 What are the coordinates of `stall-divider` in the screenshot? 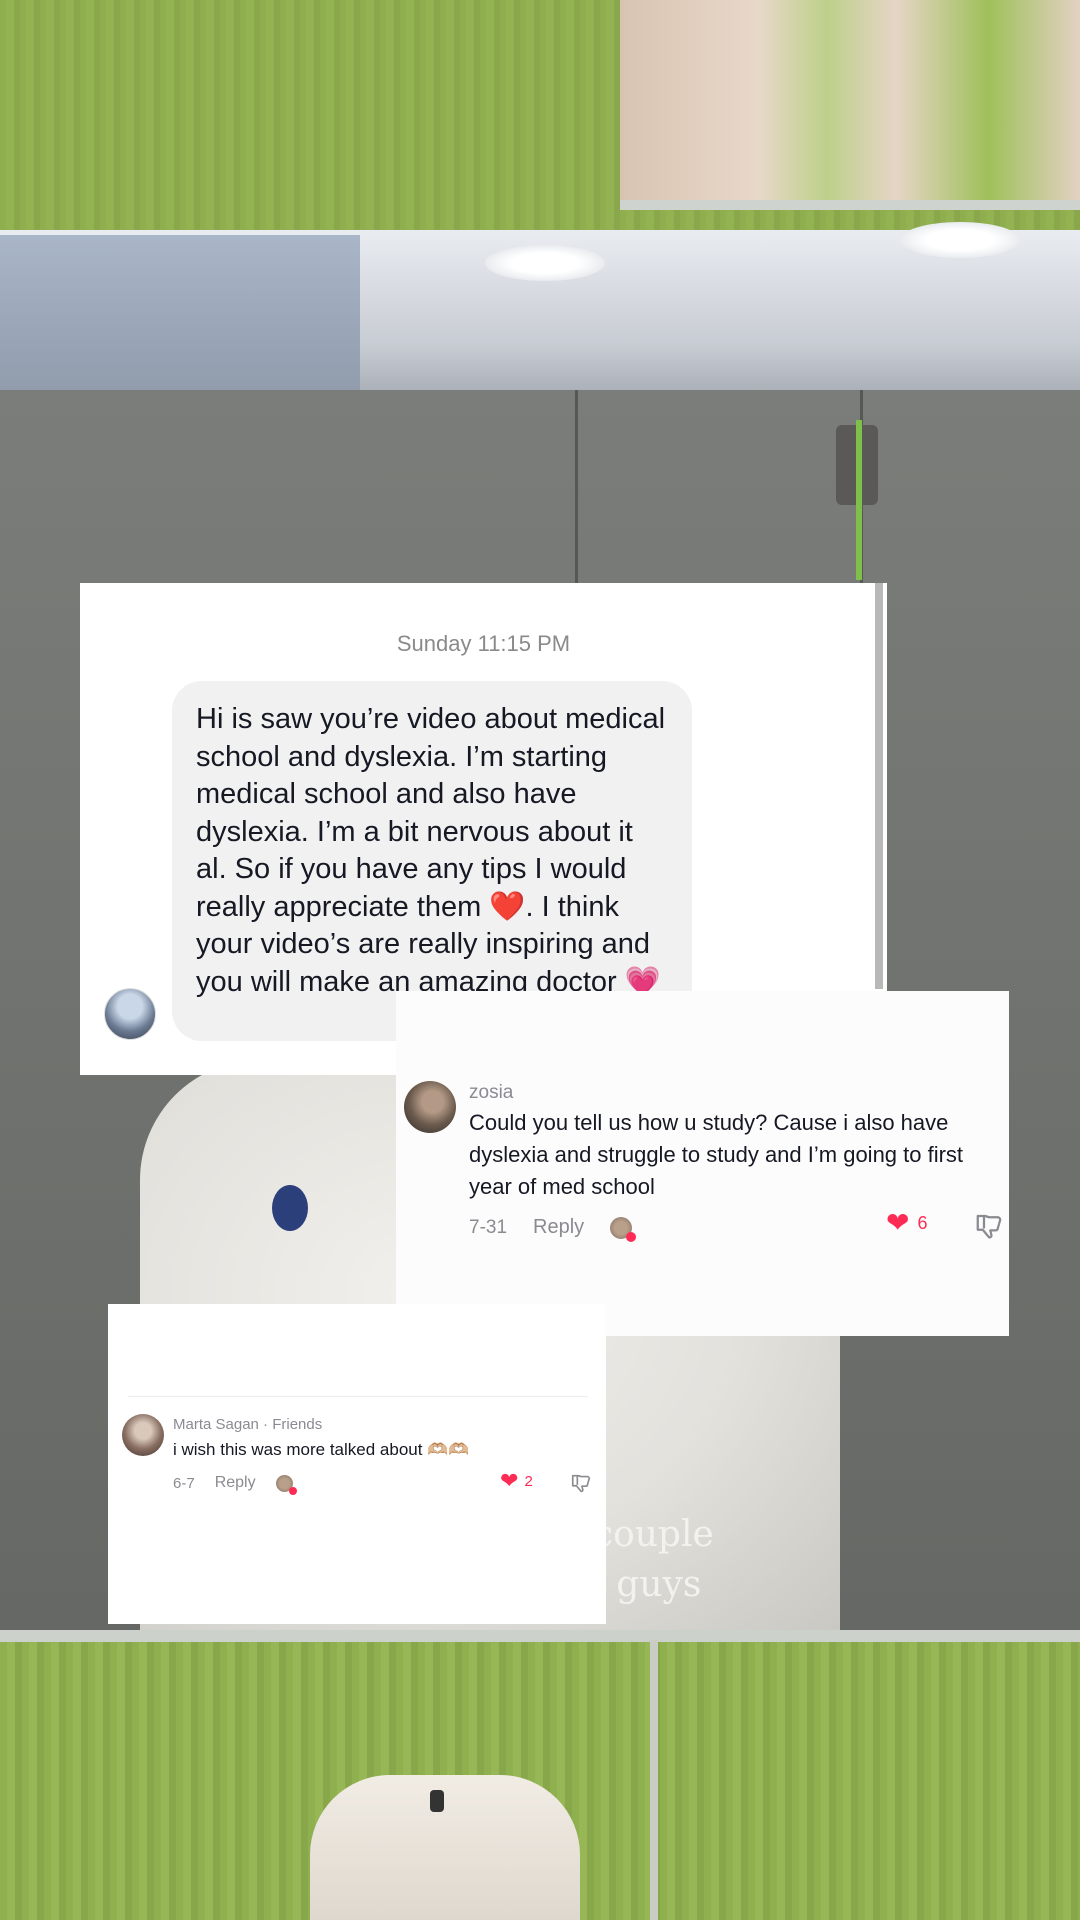 It's located at (576, 500).